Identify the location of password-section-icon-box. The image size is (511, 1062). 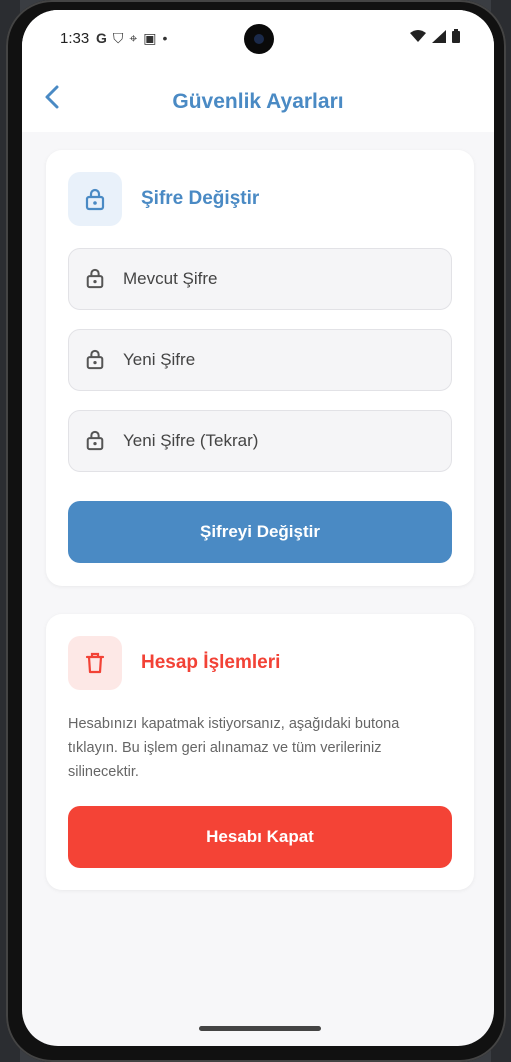
(95, 199).